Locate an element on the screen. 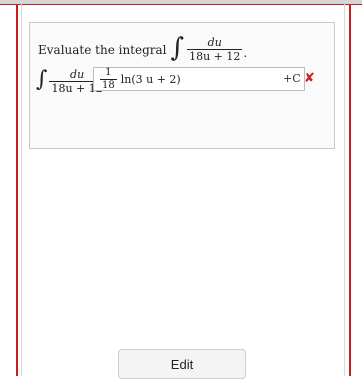  integrand-denominator: 18u + 12 is located at coordinates (215, 57).